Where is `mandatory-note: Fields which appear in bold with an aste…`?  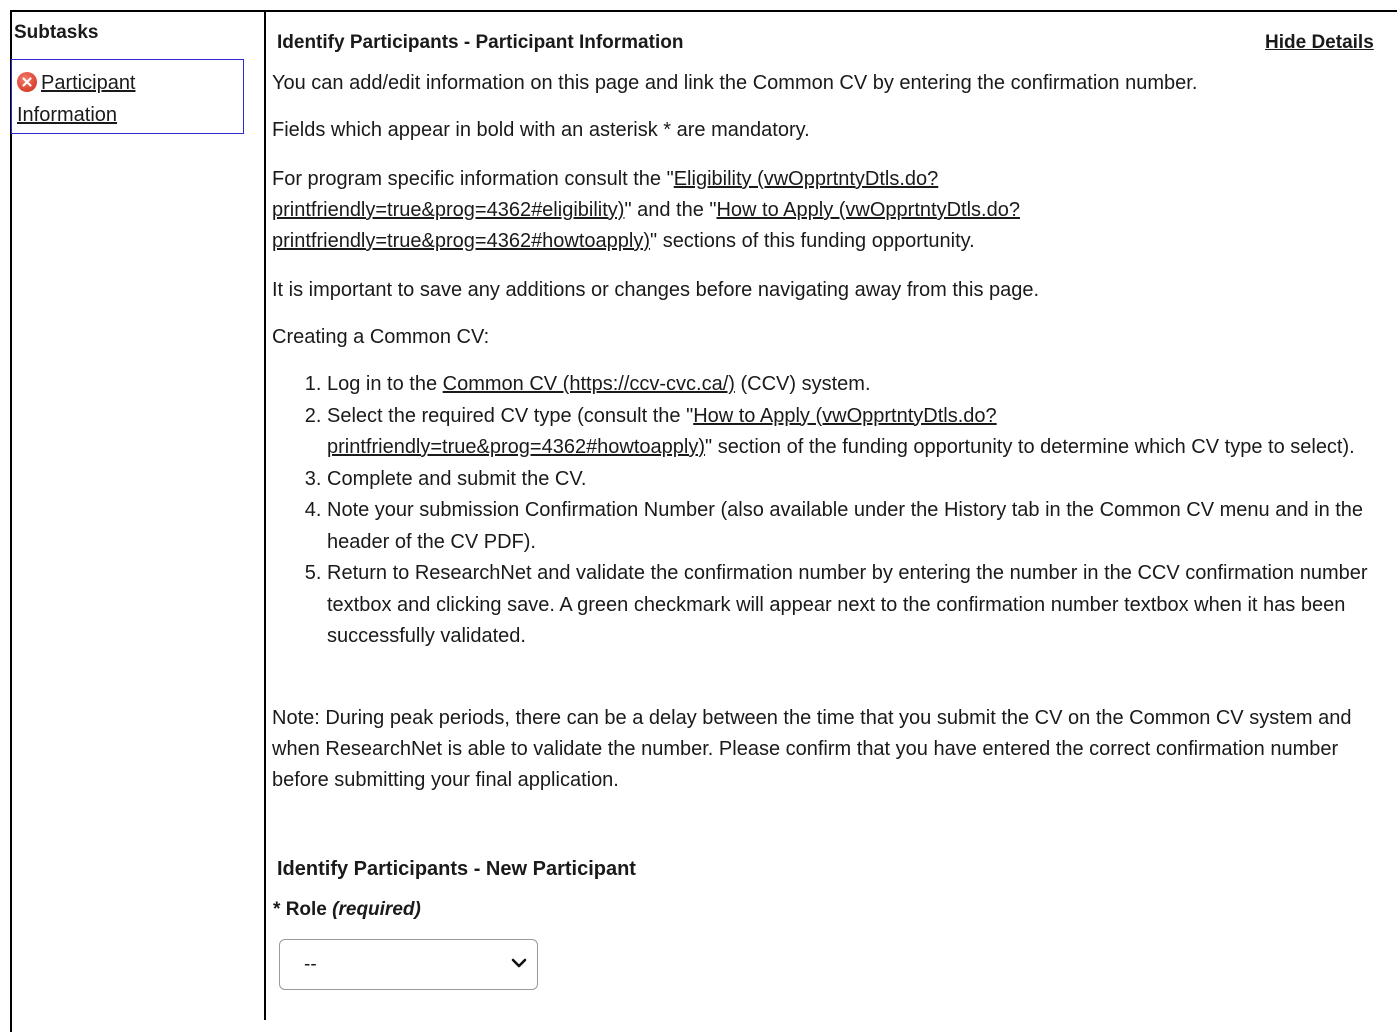
mandatory-note: Fields which appear in bold with an aste… is located at coordinates (541, 130).